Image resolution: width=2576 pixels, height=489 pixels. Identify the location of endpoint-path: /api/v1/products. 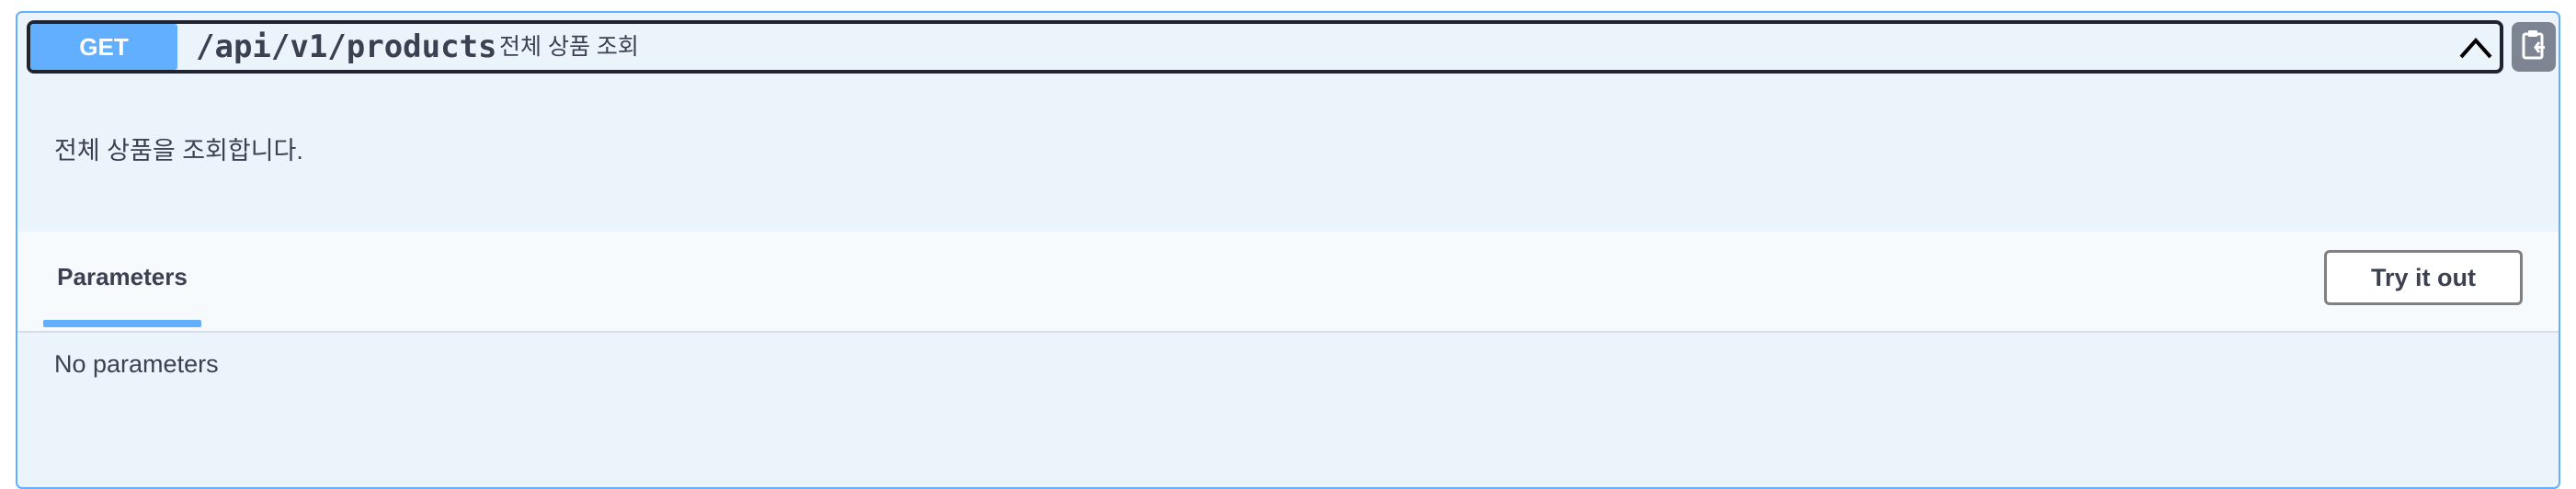
(346, 47).